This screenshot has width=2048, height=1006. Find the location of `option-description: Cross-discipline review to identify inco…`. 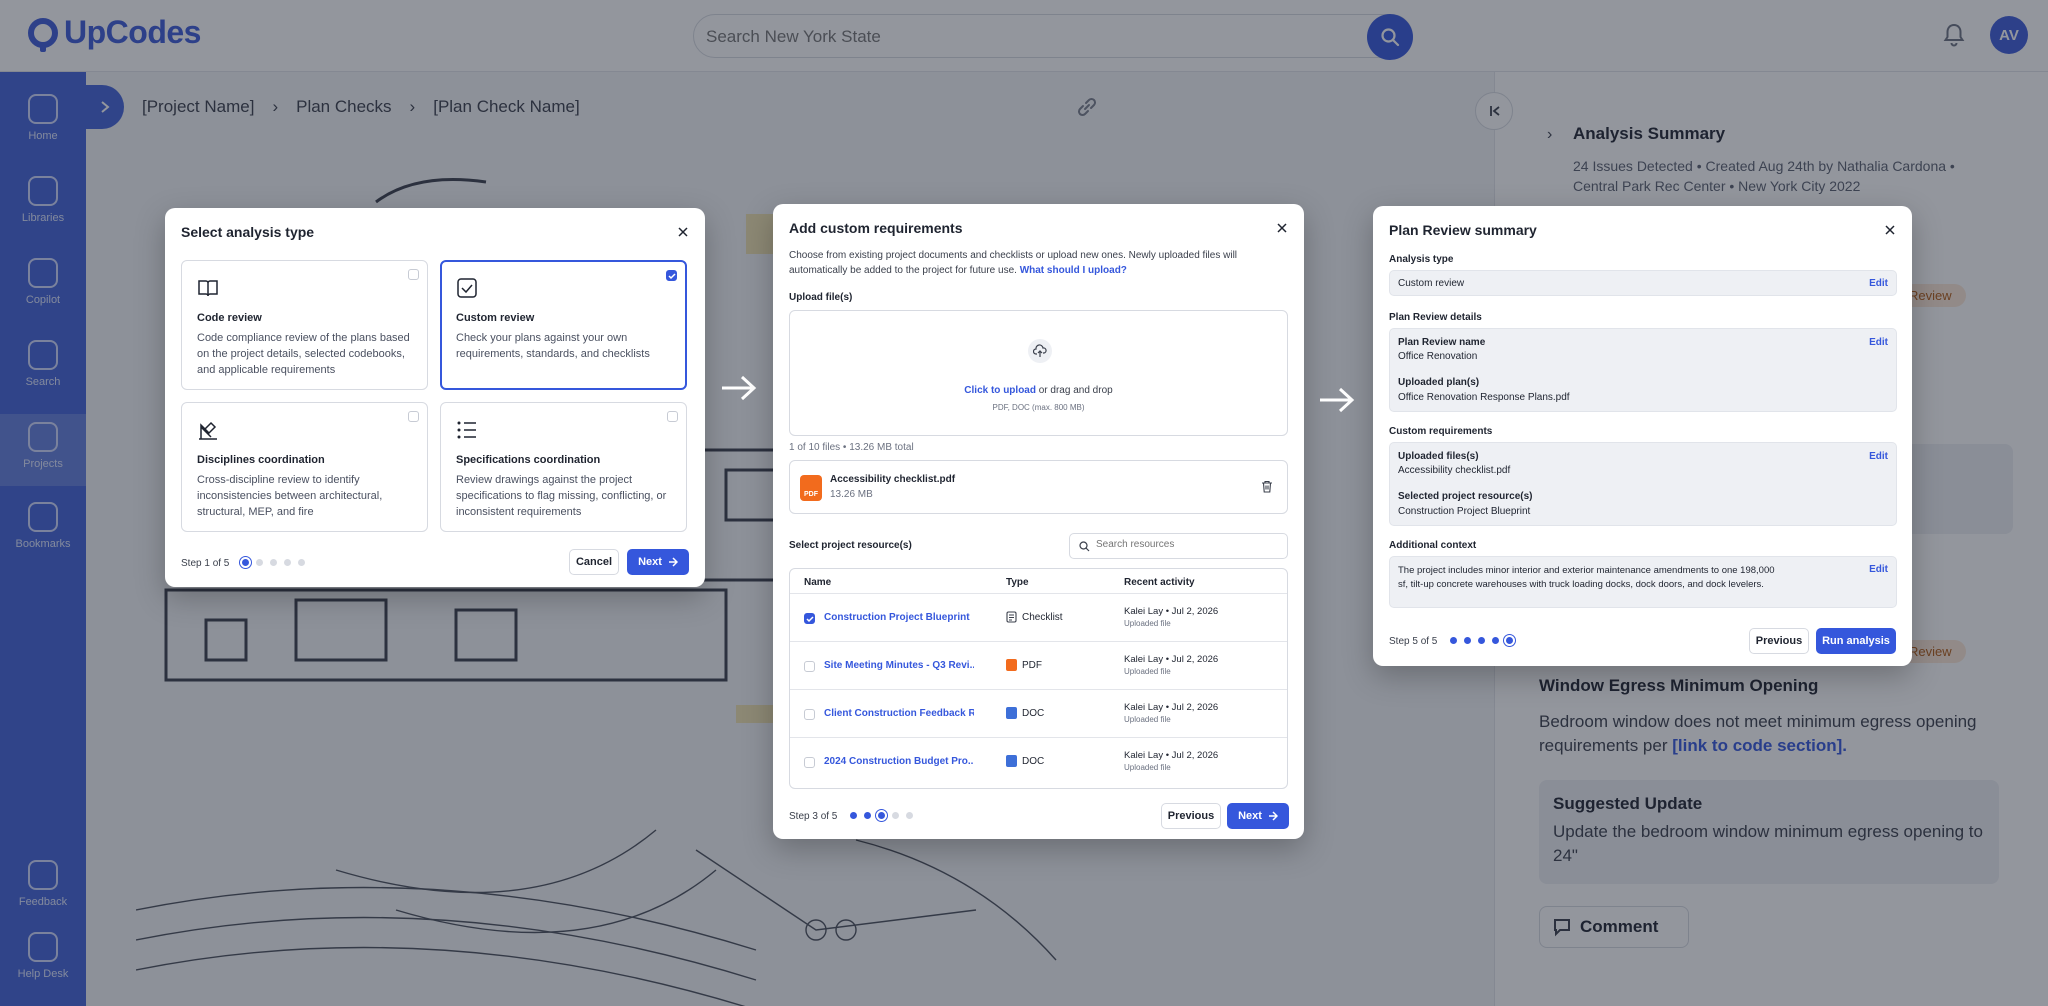

option-description: Cross-discipline review to identify inco… is located at coordinates (290, 496).